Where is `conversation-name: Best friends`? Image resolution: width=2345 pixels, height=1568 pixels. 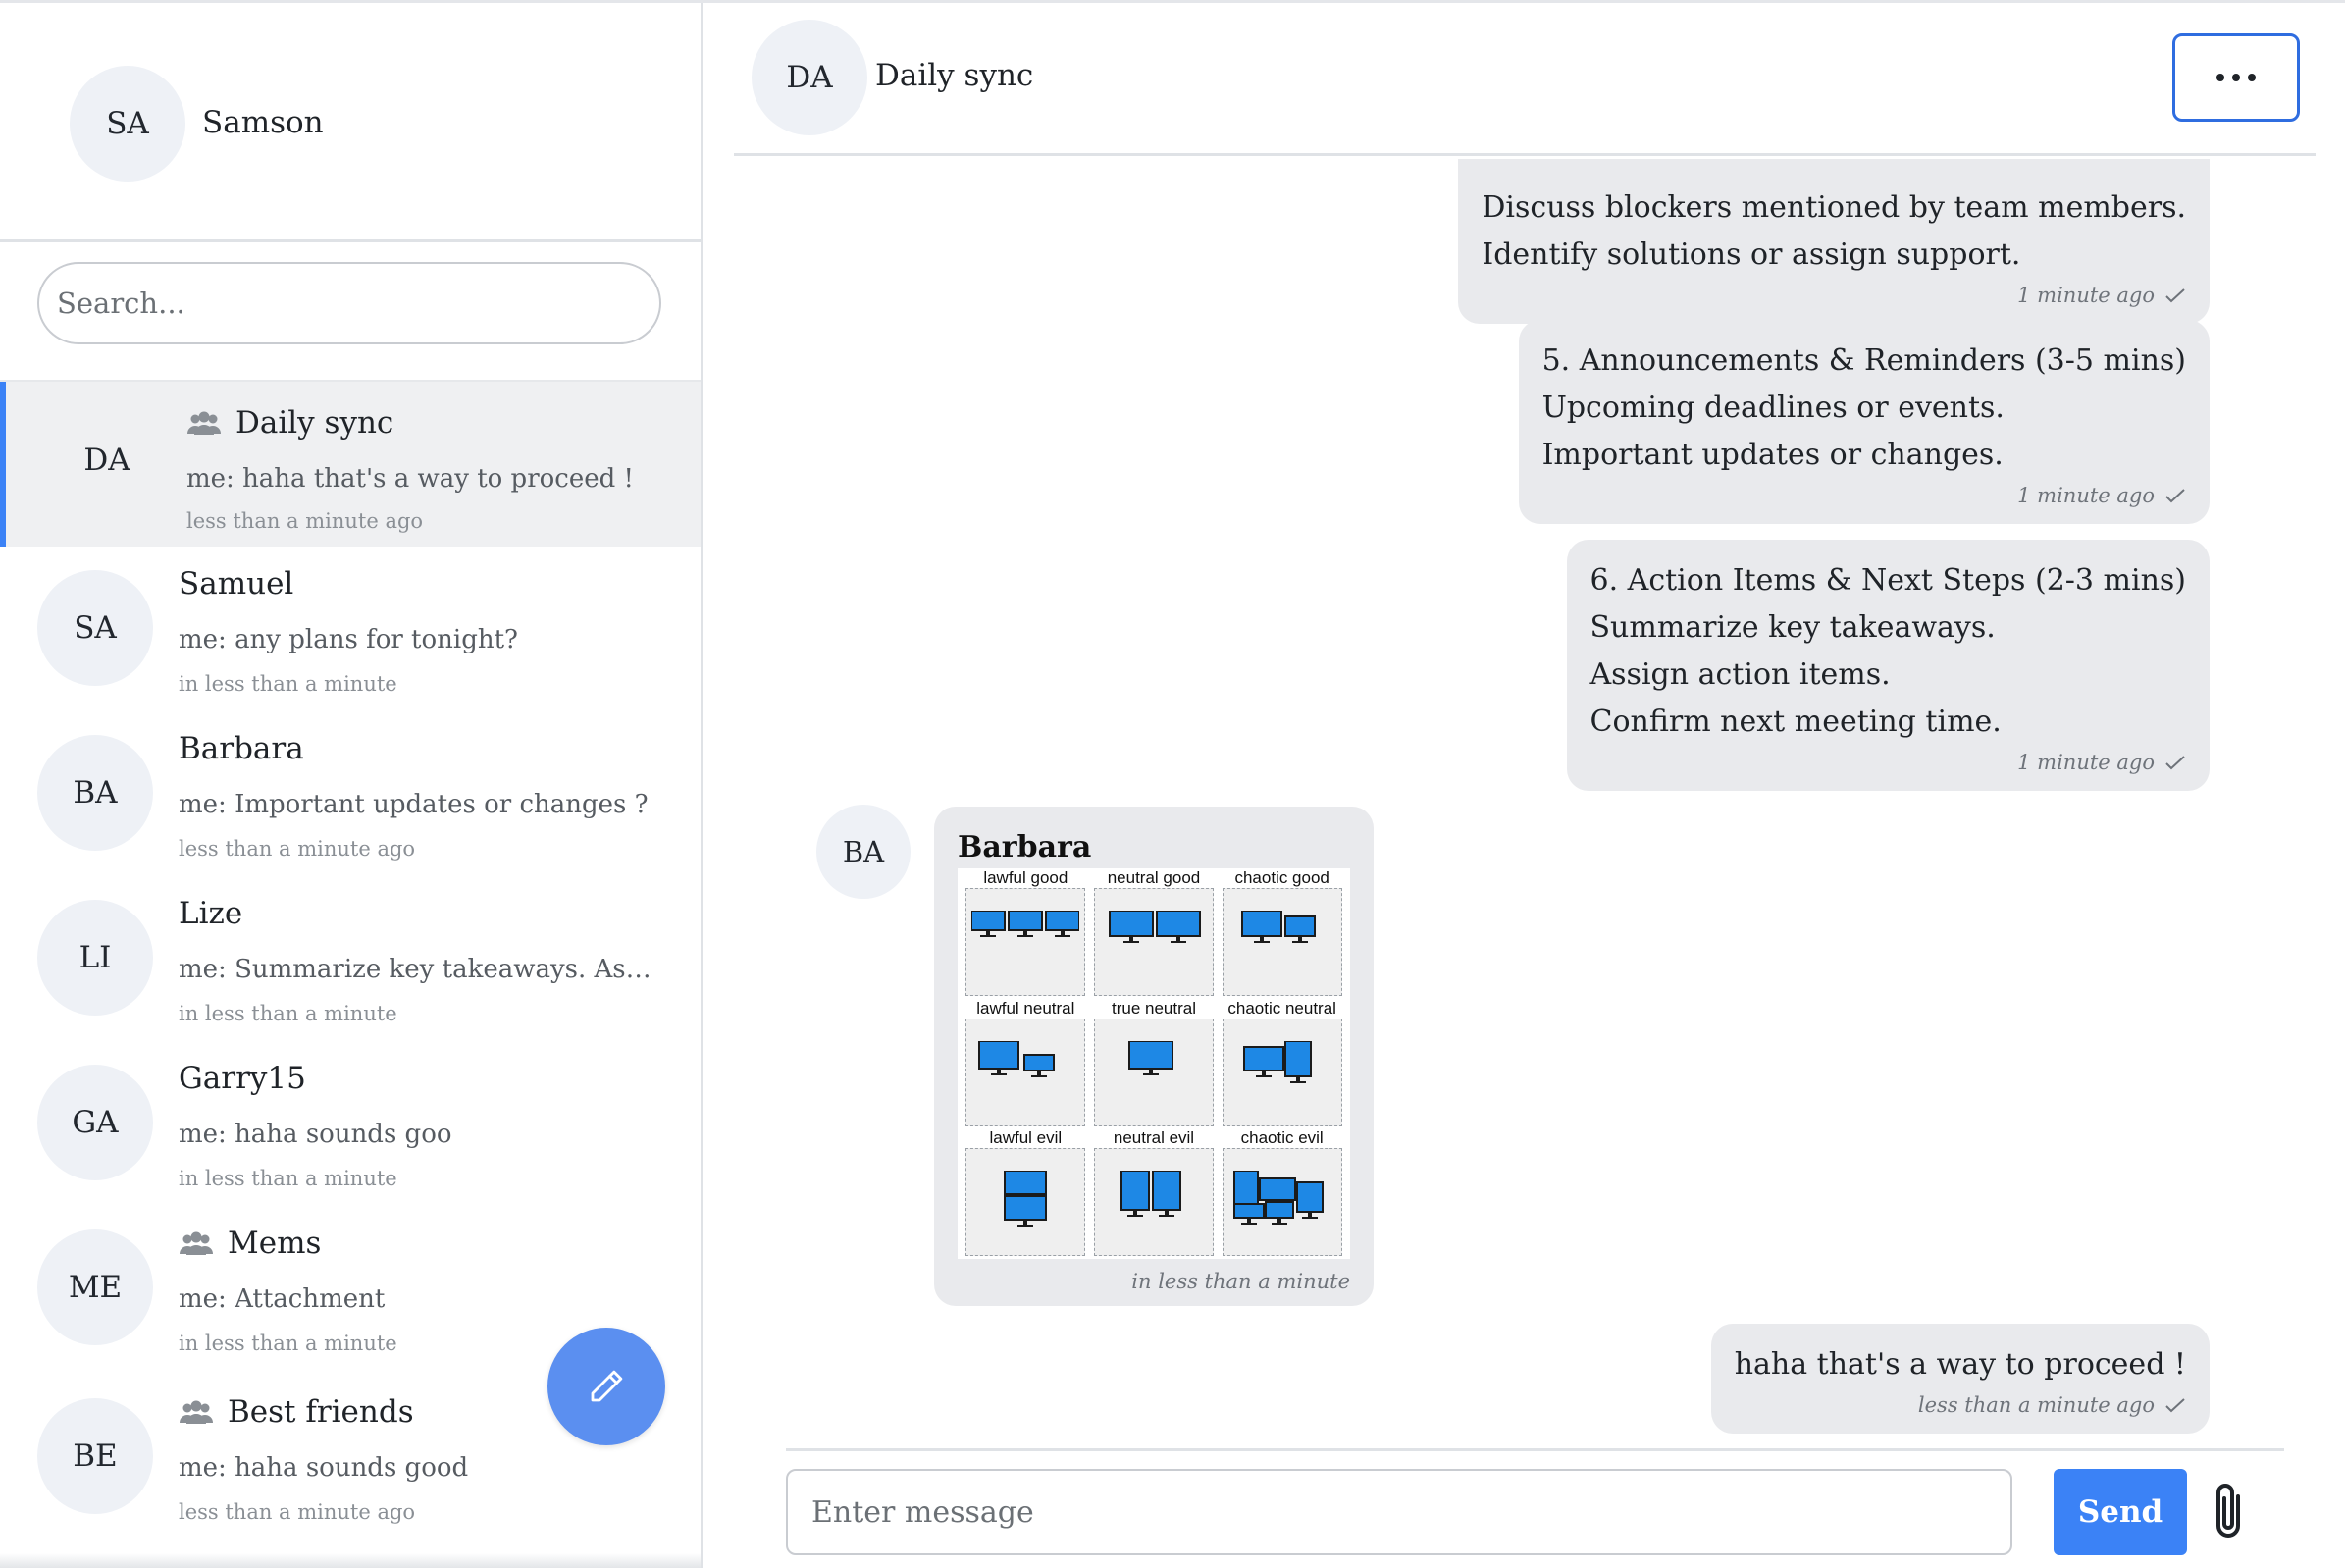 conversation-name: Best friends is located at coordinates (321, 1412).